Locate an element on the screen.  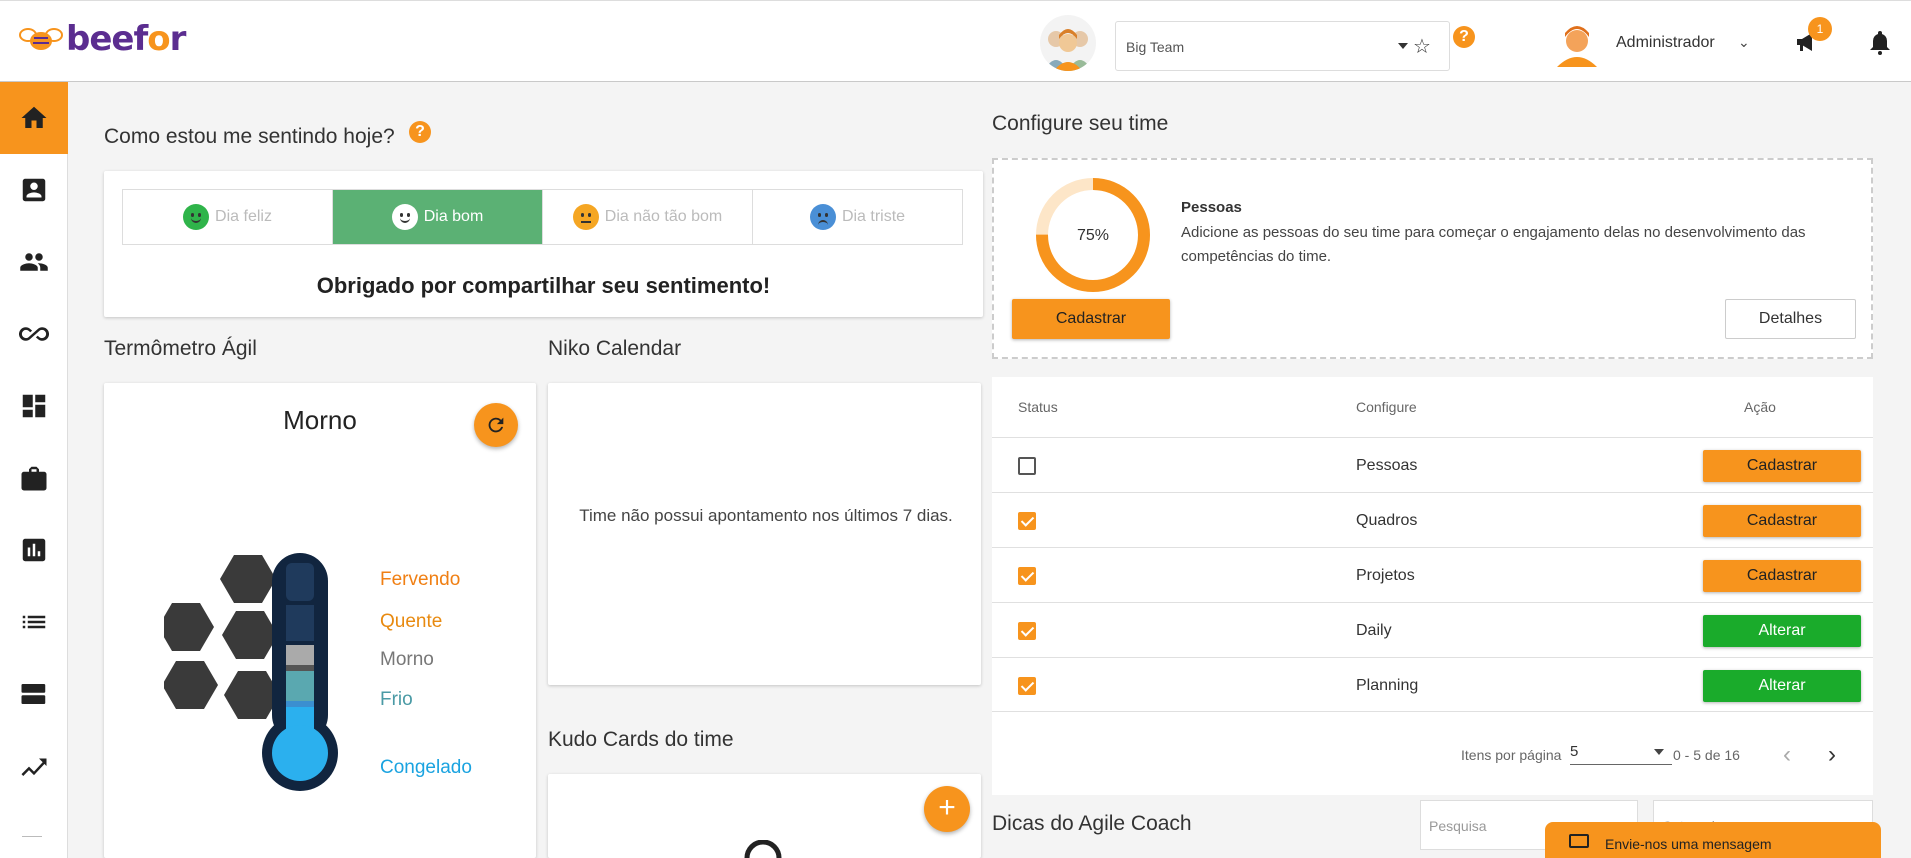
sidebar is located at coordinates (34, 470).